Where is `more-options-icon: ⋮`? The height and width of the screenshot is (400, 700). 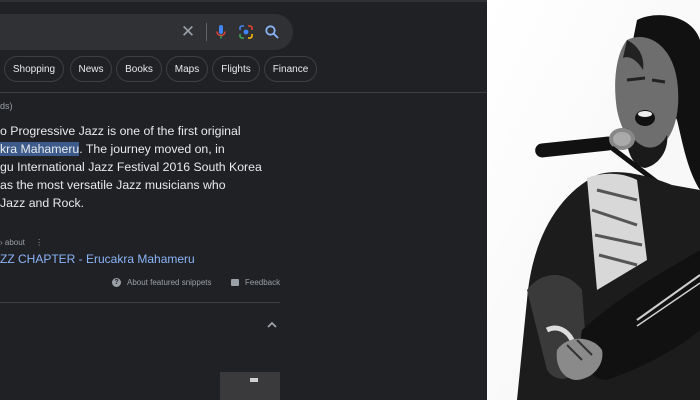 more-options-icon: ⋮ is located at coordinates (39, 242).